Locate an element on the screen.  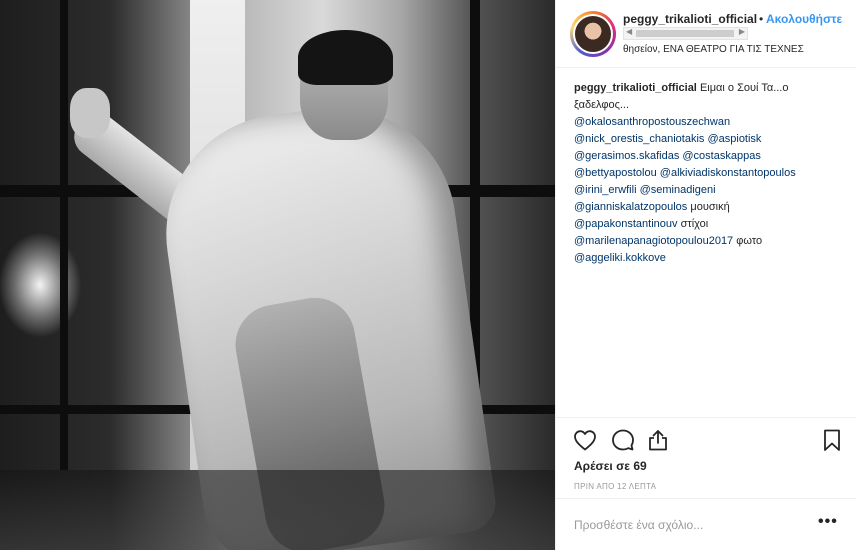
mention-link: @gianniskalatzopoulos is located at coordinates (630, 207).